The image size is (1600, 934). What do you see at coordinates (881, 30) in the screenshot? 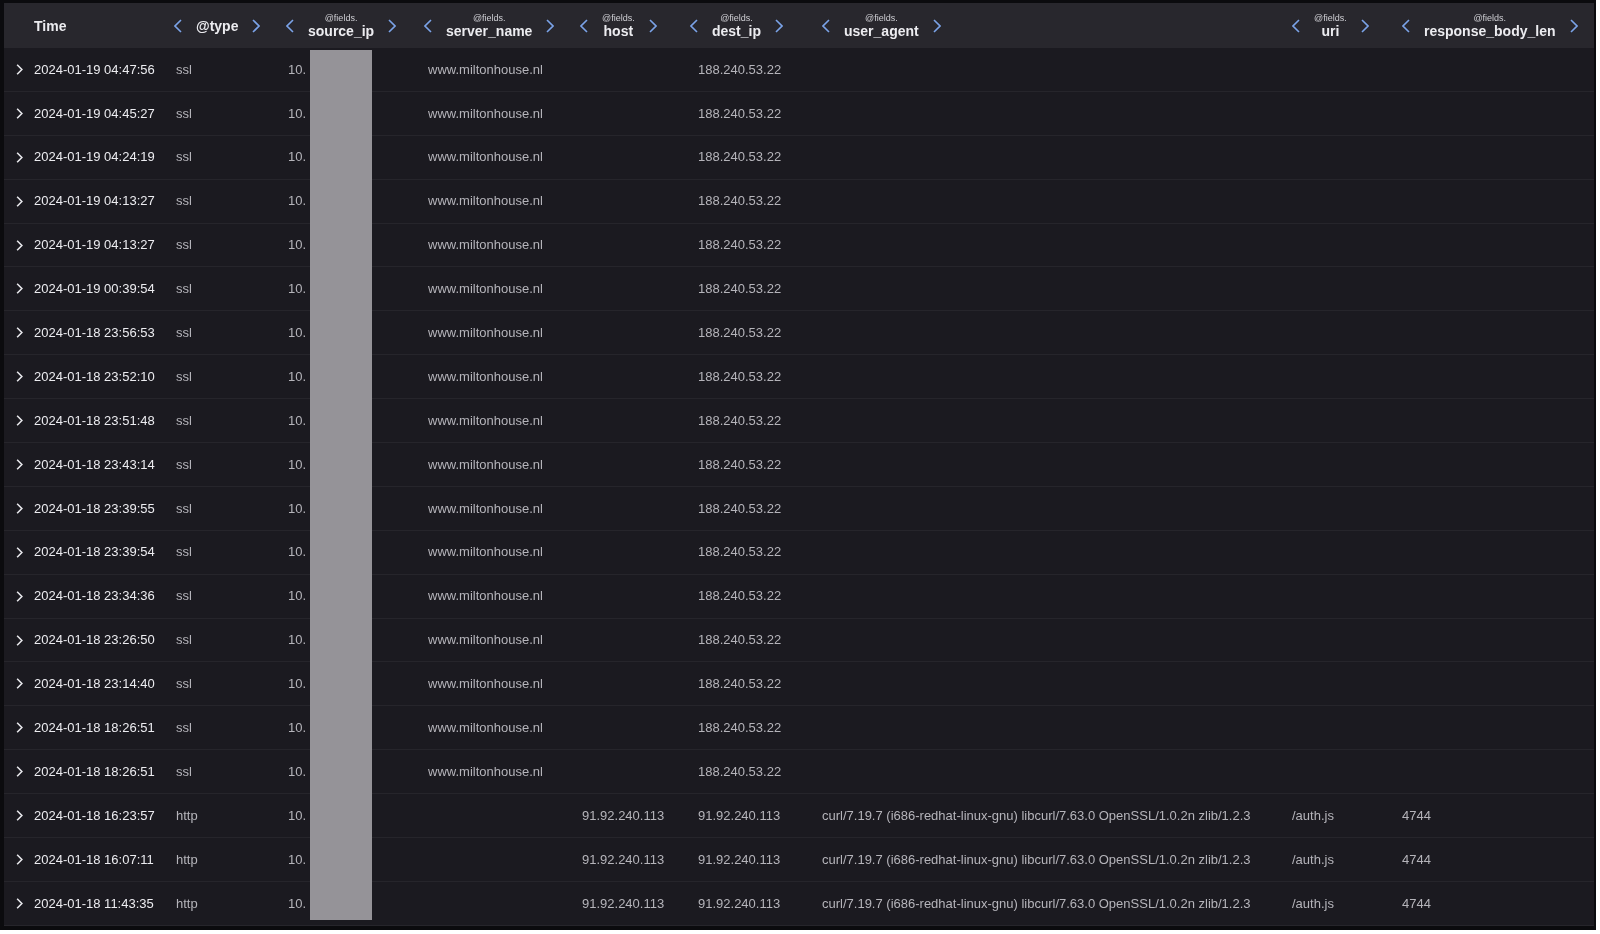
I see `column-header: user_agent` at bounding box center [881, 30].